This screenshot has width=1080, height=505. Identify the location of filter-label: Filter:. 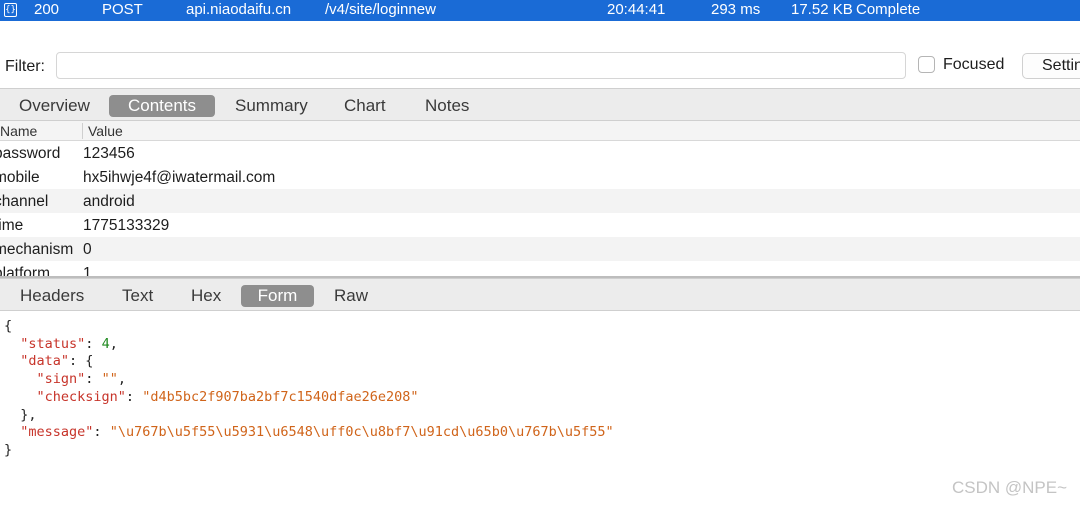
(25, 66).